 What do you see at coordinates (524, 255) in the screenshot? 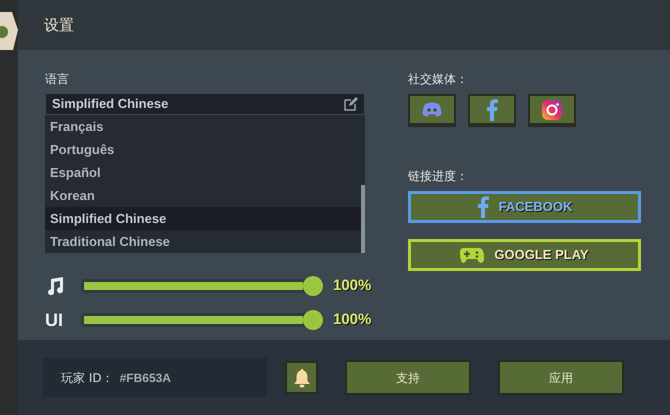
I see `account-link-button: GOOGLE PLAY` at bounding box center [524, 255].